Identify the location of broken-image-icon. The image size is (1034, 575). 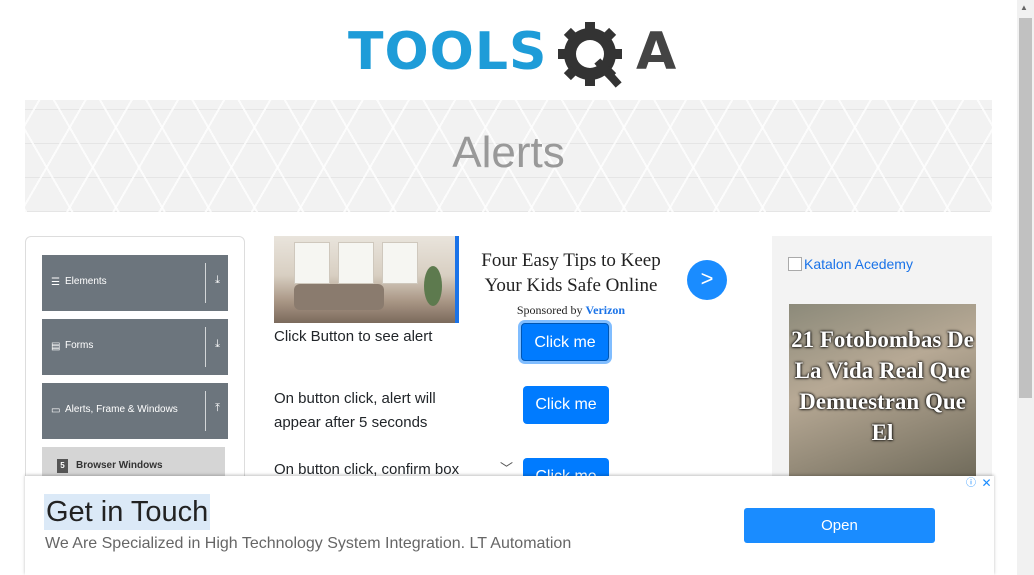
(795, 264).